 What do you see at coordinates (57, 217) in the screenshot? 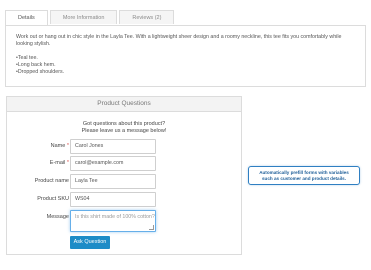
I see `message-label: Message` at bounding box center [57, 217].